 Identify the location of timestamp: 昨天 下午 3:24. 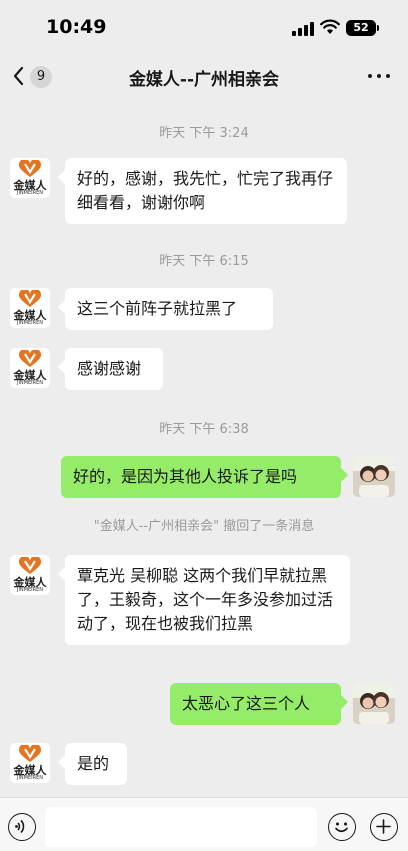
(204, 133).